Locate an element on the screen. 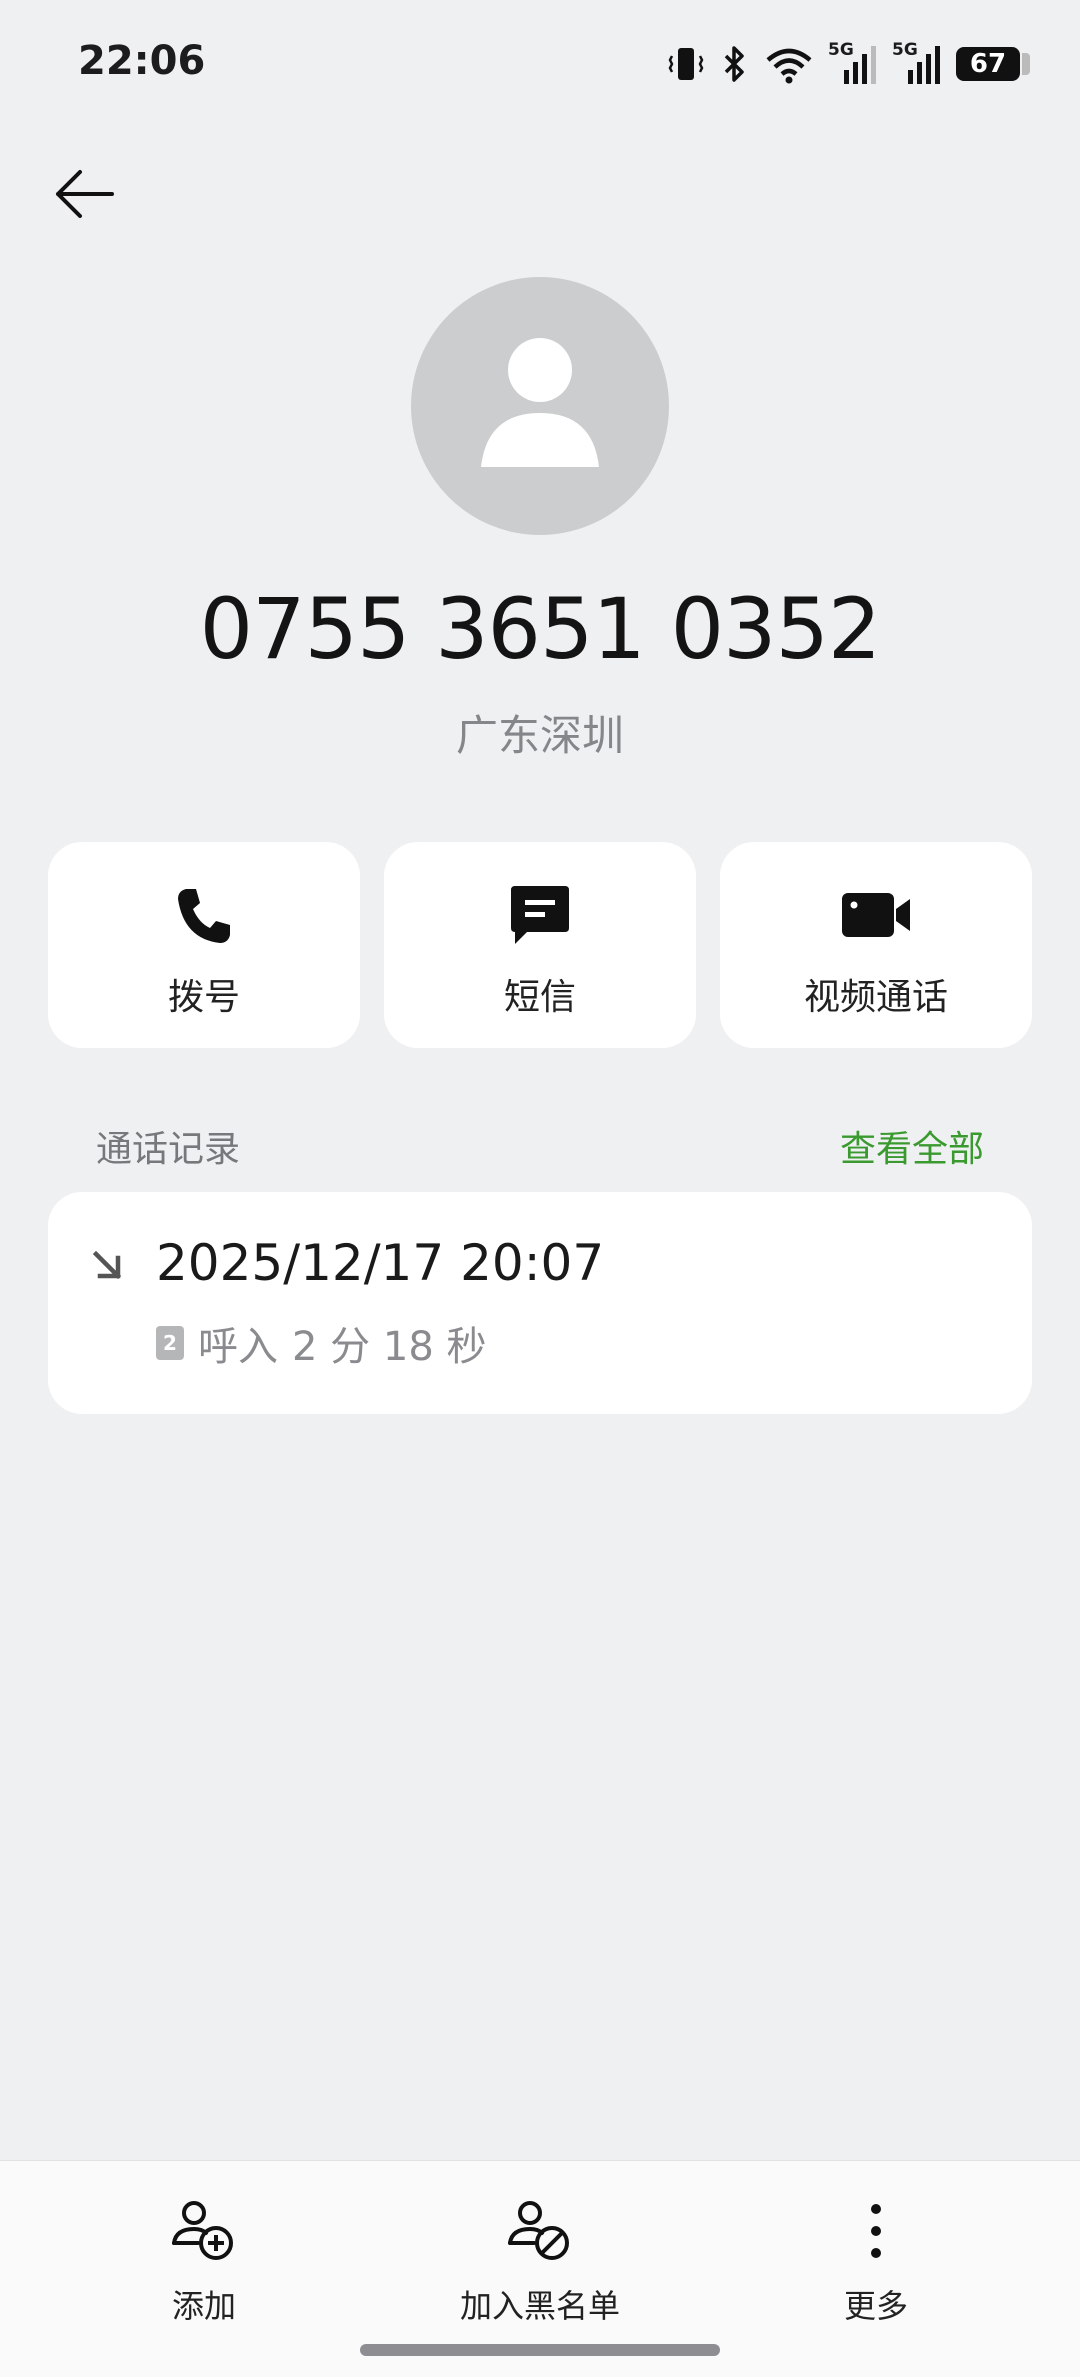 This screenshot has height=2377, width=1080. call-log-title: 通话记录 is located at coordinates (168, 1149).